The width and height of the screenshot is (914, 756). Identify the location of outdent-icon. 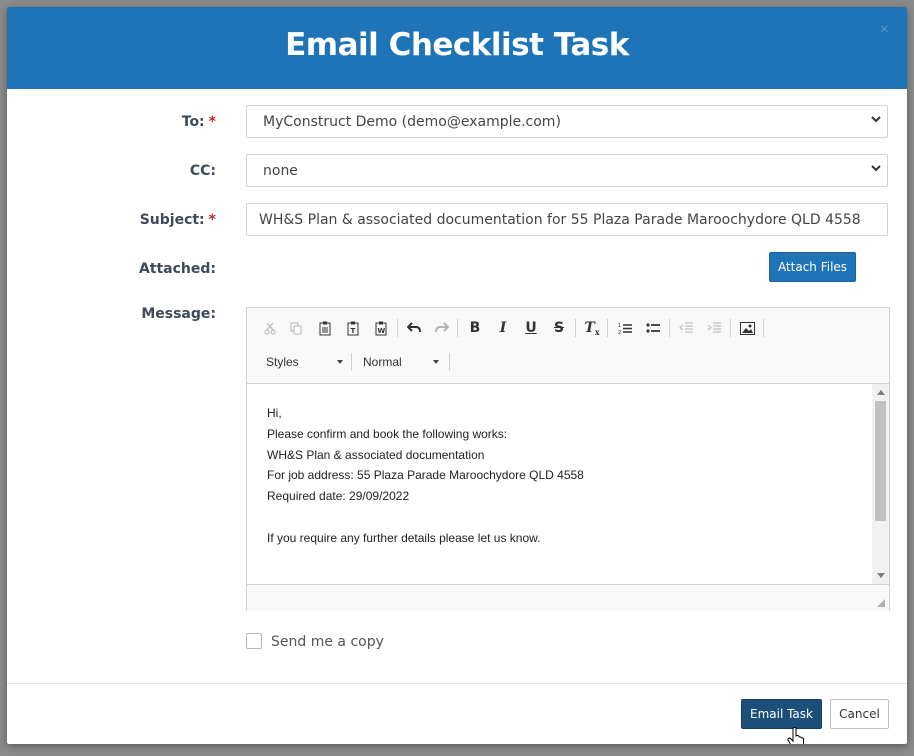
(686, 328).